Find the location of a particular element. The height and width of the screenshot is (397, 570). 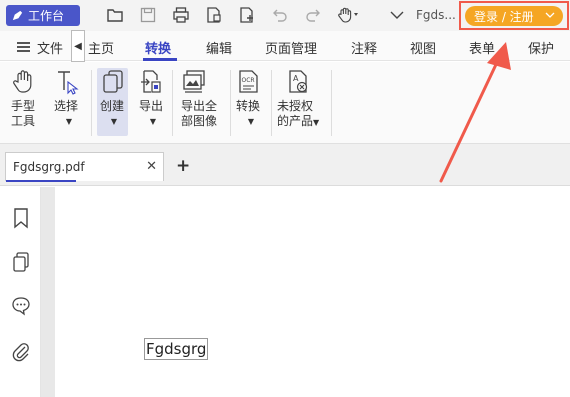

comment-icon is located at coordinates (21, 306).